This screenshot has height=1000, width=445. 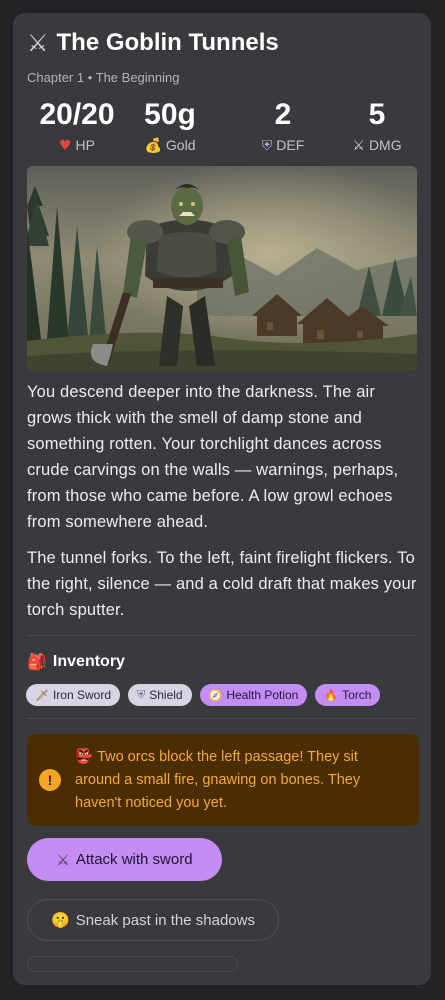 What do you see at coordinates (103, 77) in the screenshot?
I see `chapter-subtitle: Chapter 1 • The Beginning` at bounding box center [103, 77].